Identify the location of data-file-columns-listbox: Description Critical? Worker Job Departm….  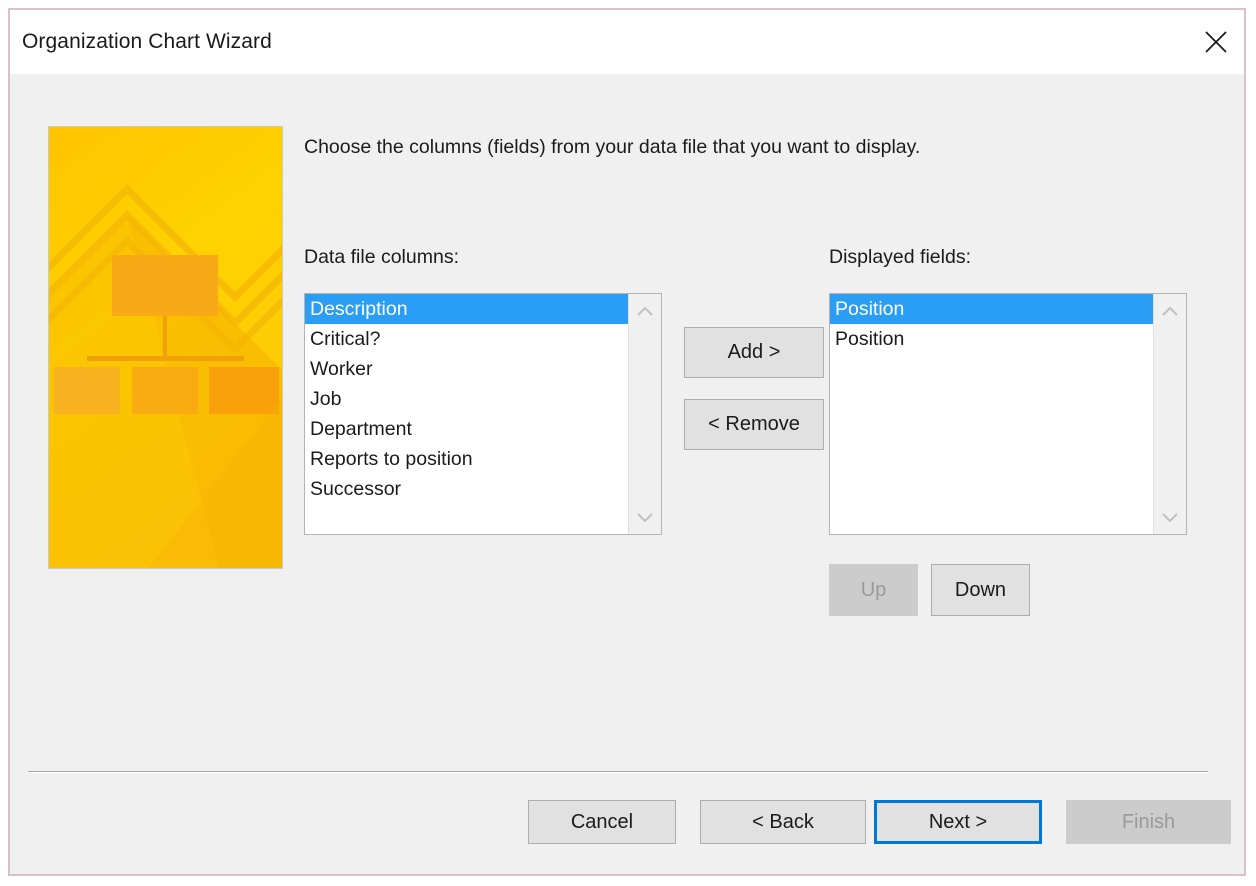
(483, 414).